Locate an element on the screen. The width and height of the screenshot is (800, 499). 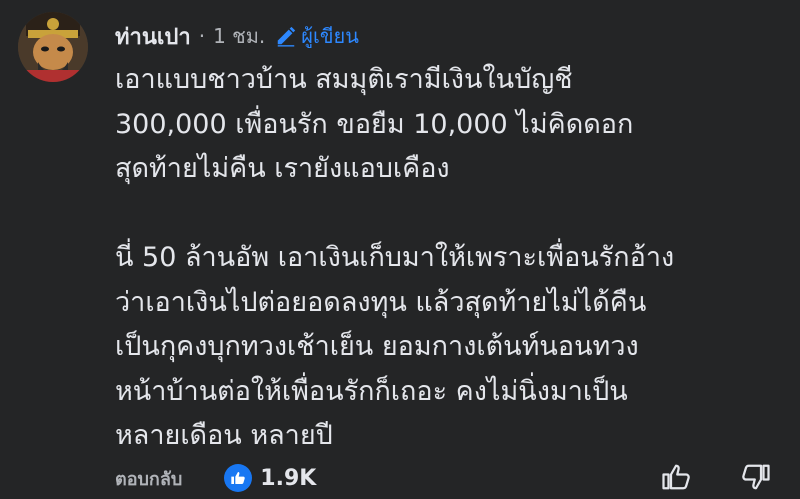
author-badge: ผู้เขียน is located at coordinates (317, 36).